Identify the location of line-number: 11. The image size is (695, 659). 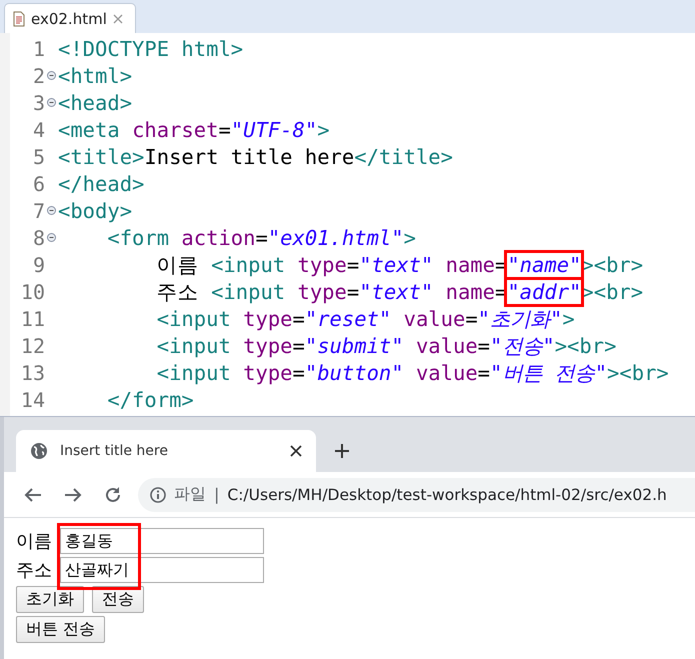
(32, 318).